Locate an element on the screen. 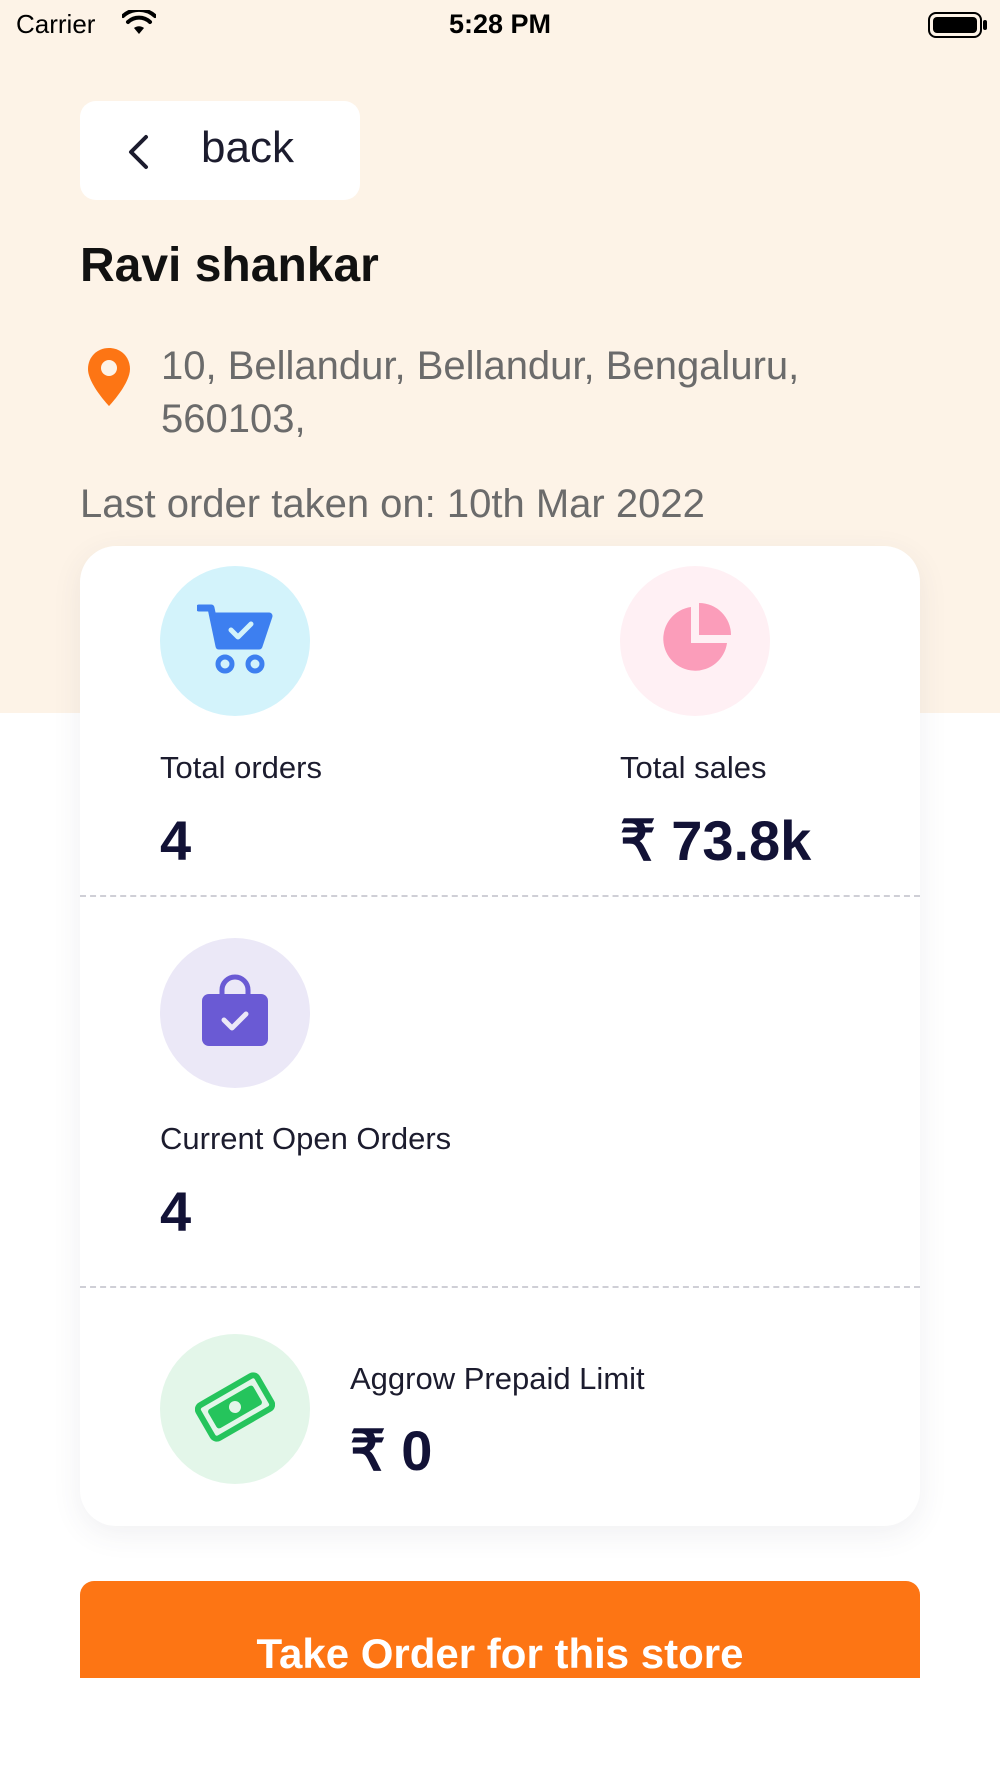 This screenshot has width=1000, height=1778. cart-icon is located at coordinates (234, 641).